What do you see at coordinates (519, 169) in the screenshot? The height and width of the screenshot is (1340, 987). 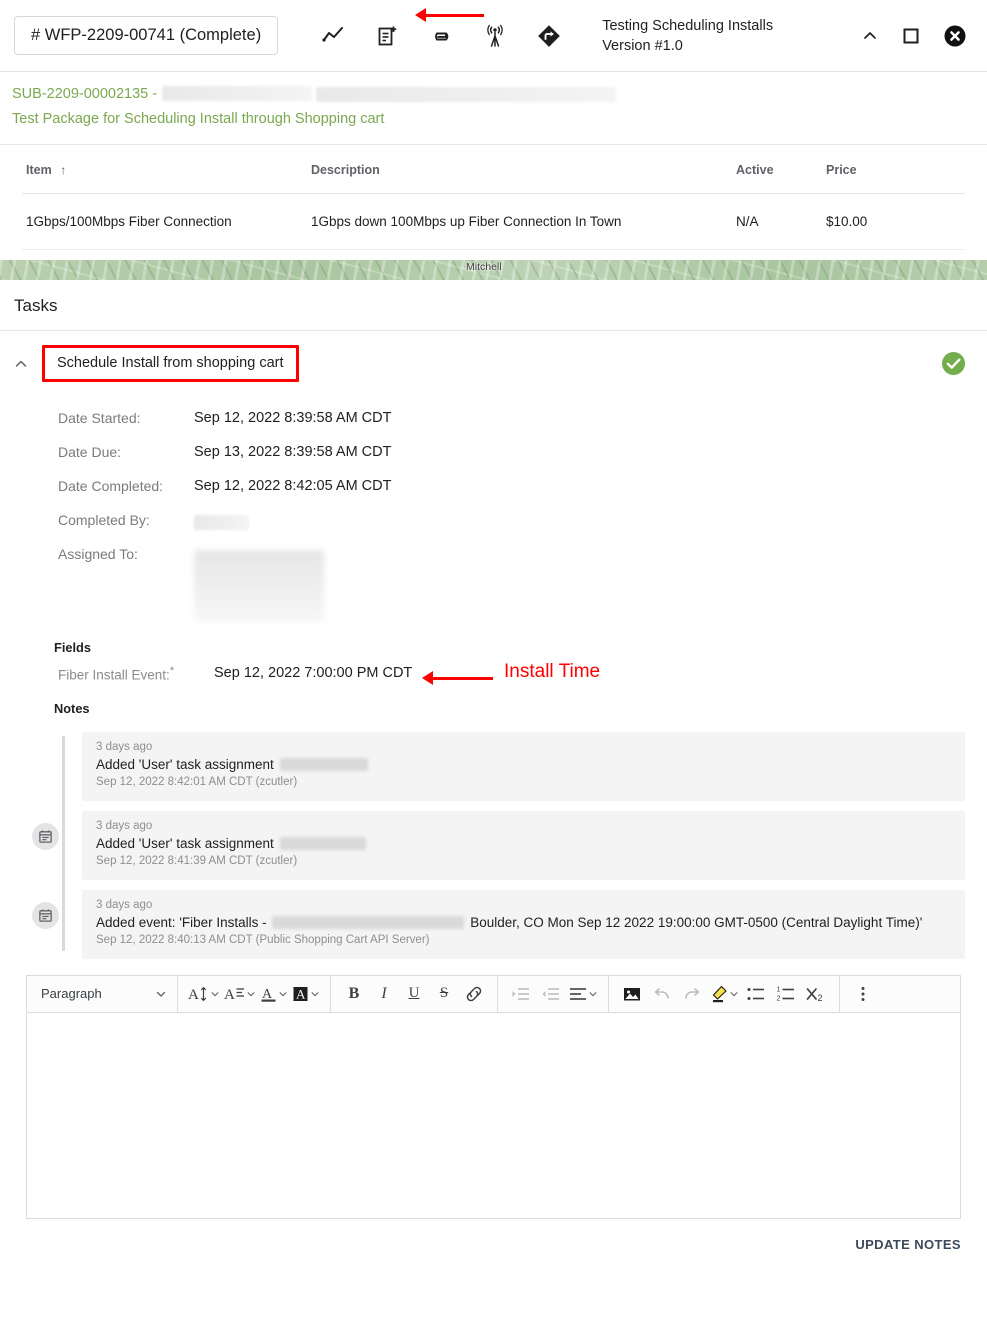 I see `column-header-description: Description` at bounding box center [519, 169].